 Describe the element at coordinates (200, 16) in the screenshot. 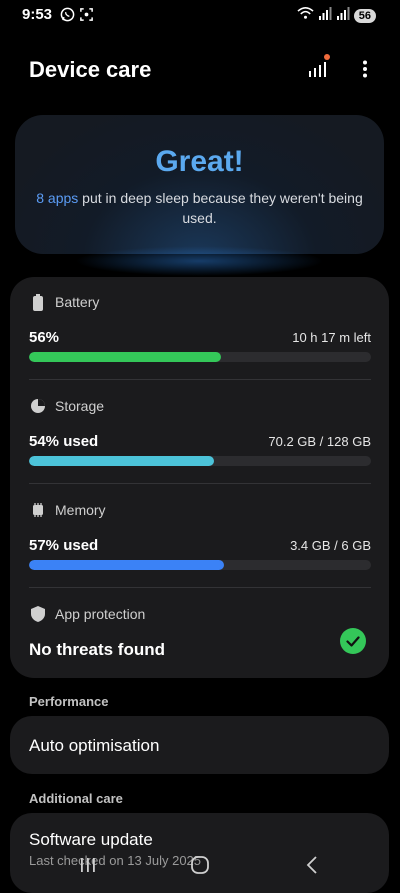

I see `status-bar: 9:53 56` at that location.